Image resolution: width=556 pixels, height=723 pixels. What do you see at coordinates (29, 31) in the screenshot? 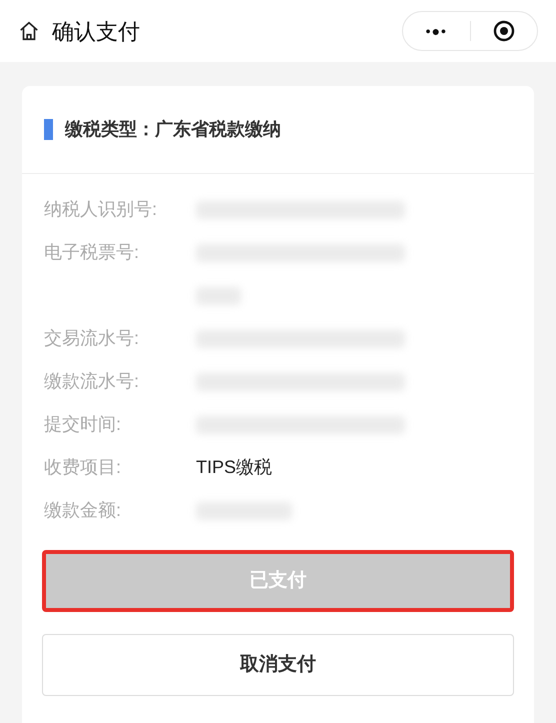
I see `home-icon` at bounding box center [29, 31].